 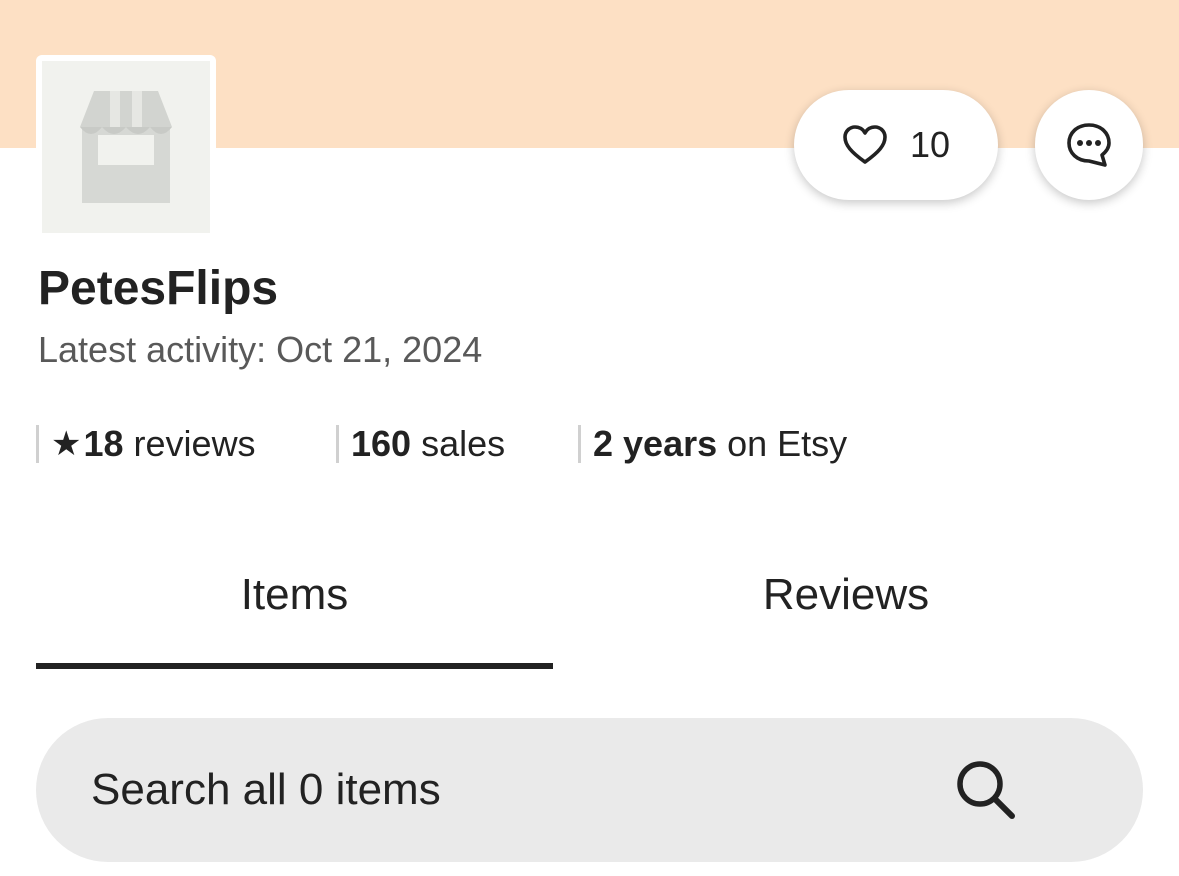 I want to click on search-input, so click(x=491, y=790).